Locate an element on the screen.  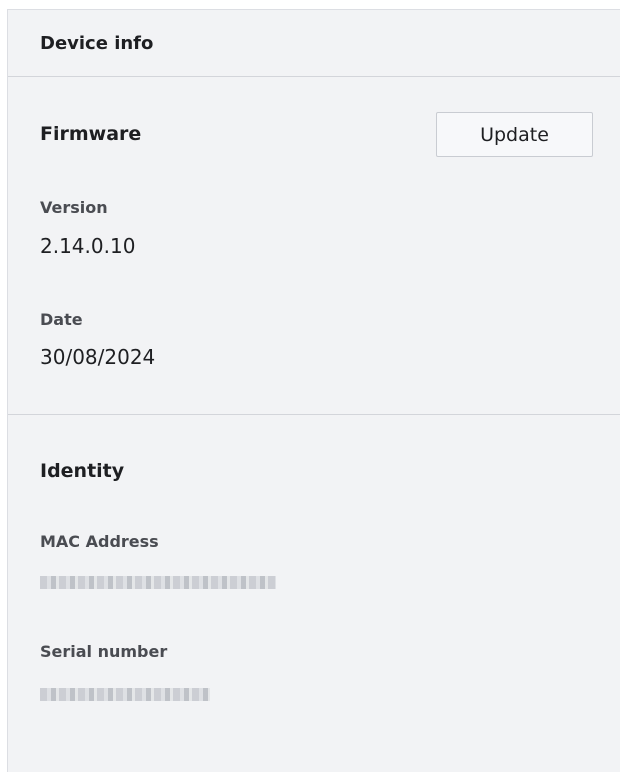
version-value: 2.14.0.10 is located at coordinates (88, 246).